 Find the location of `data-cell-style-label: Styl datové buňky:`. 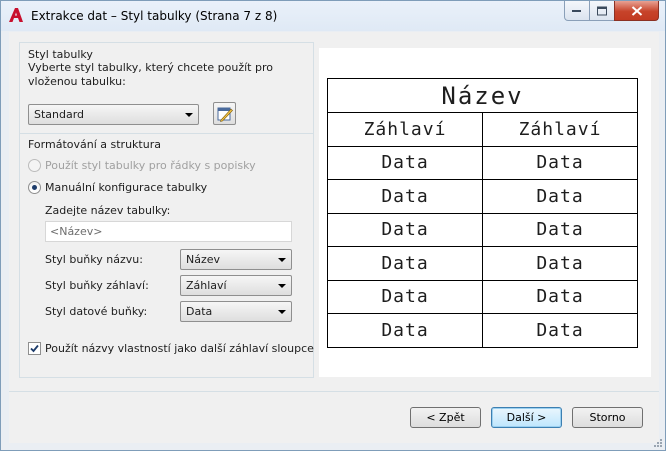

data-cell-style-label: Styl datové buňky: is located at coordinates (96, 311).